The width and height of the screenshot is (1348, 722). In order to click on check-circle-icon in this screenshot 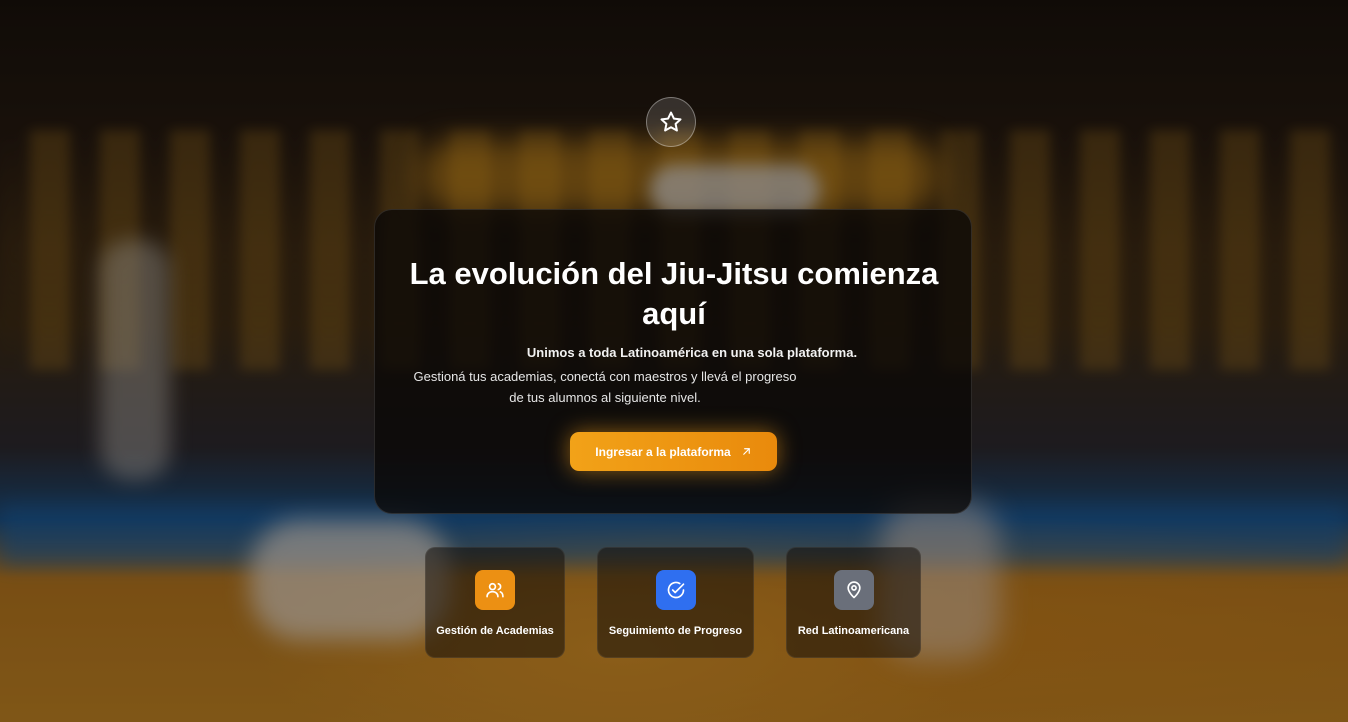, I will do `click(675, 590)`.